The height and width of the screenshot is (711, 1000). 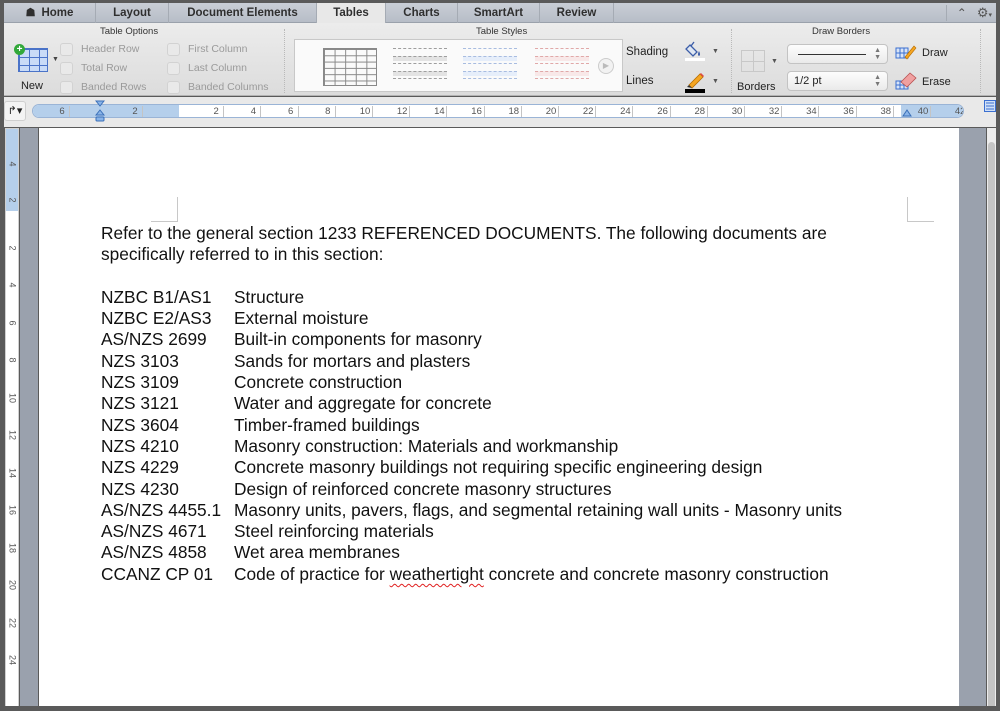 What do you see at coordinates (154, 339) in the screenshot?
I see `reference-code: AS/NZS 2699` at bounding box center [154, 339].